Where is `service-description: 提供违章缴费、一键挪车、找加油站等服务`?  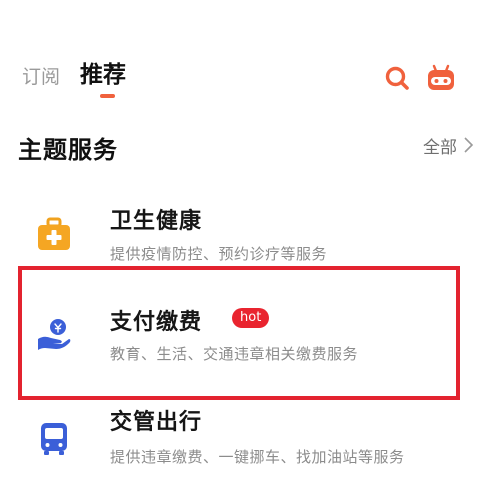 service-description: 提供违章缴费、一键挪车、找加油站等服务 is located at coordinates (257, 457).